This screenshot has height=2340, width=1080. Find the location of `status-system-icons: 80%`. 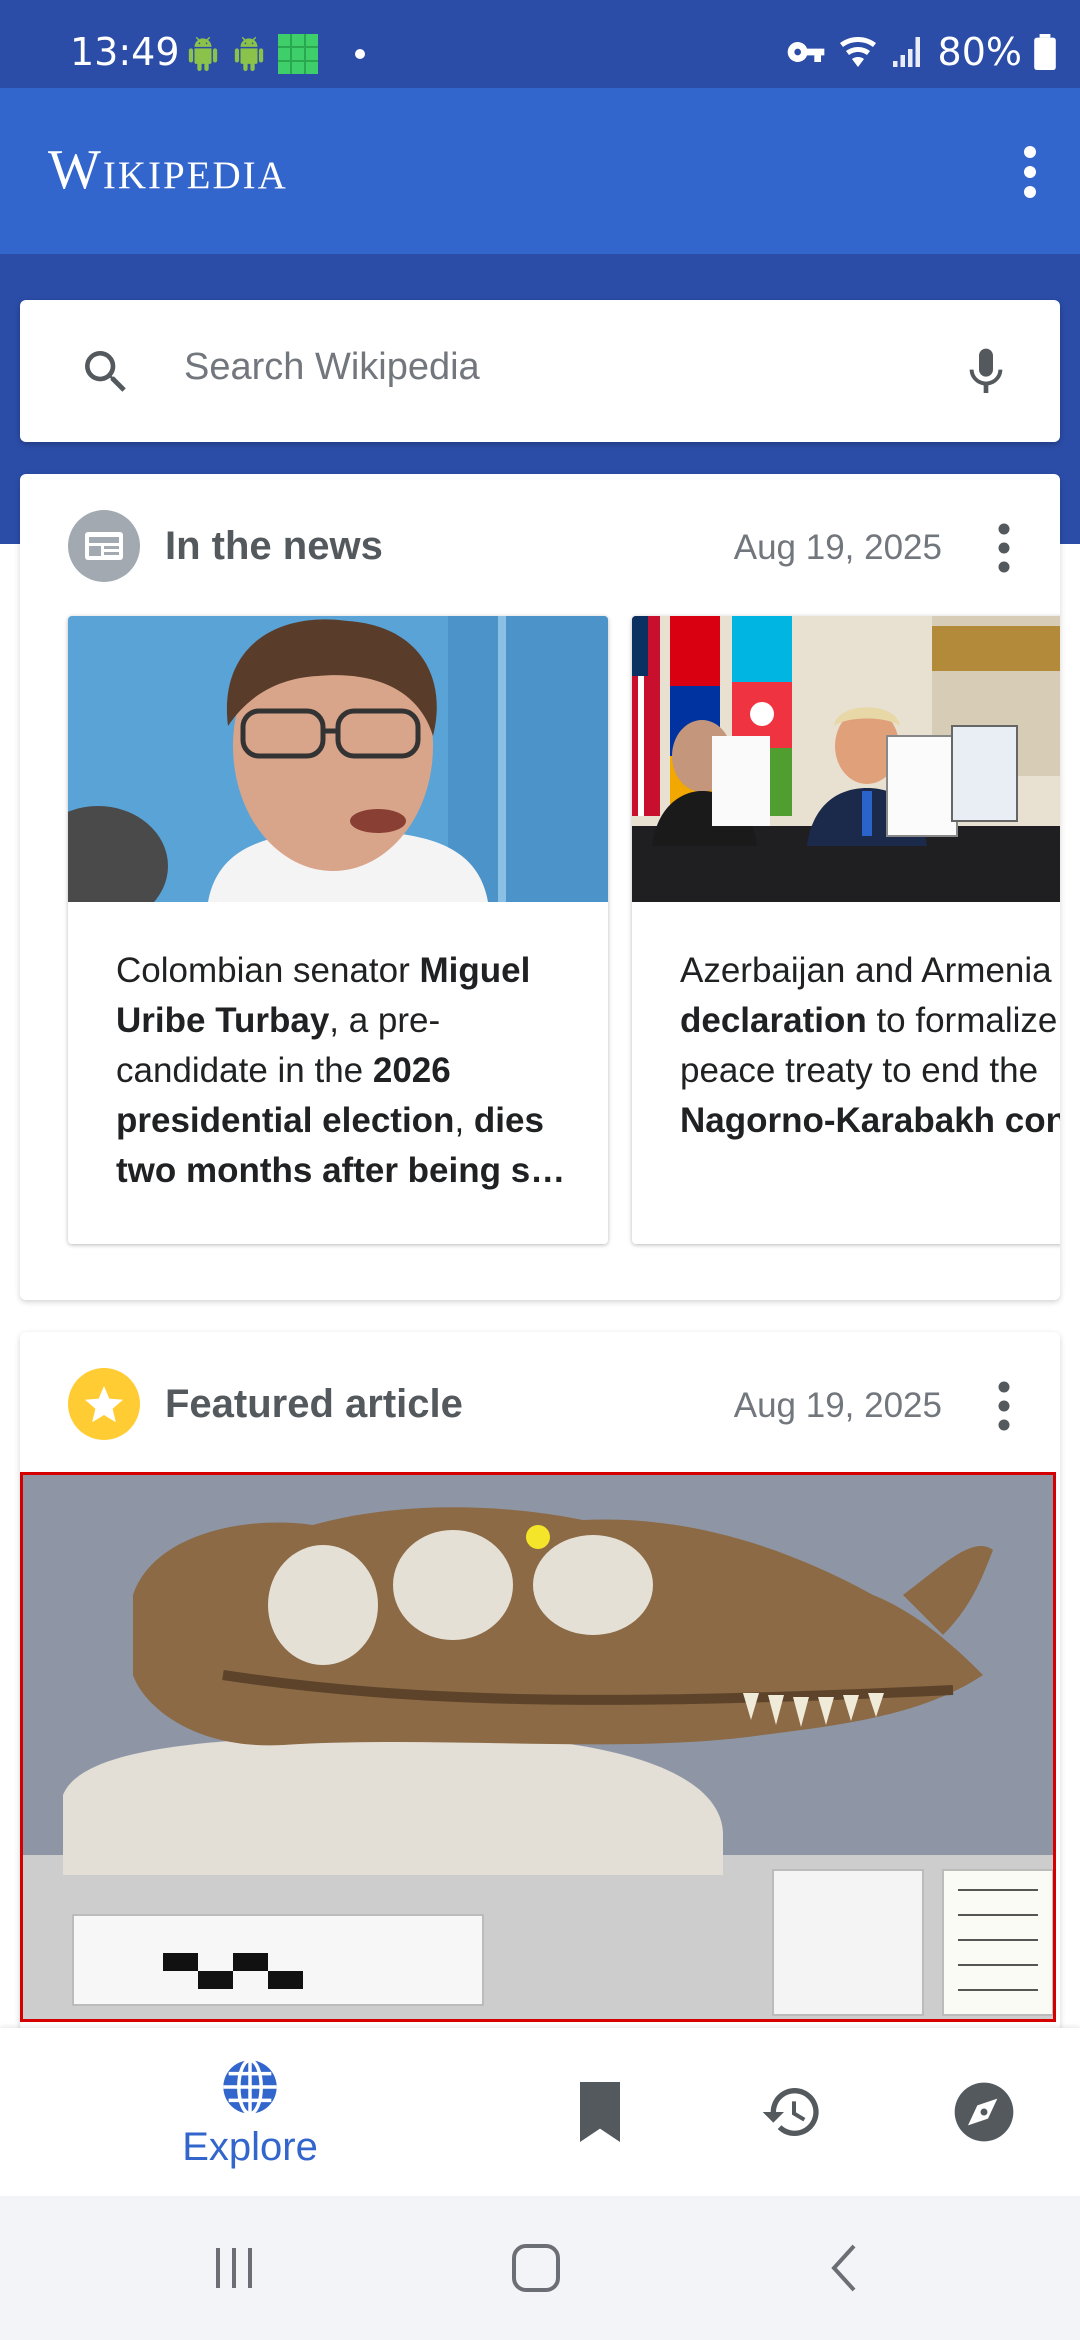

status-system-icons: 80% is located at coordinates (921, 52).